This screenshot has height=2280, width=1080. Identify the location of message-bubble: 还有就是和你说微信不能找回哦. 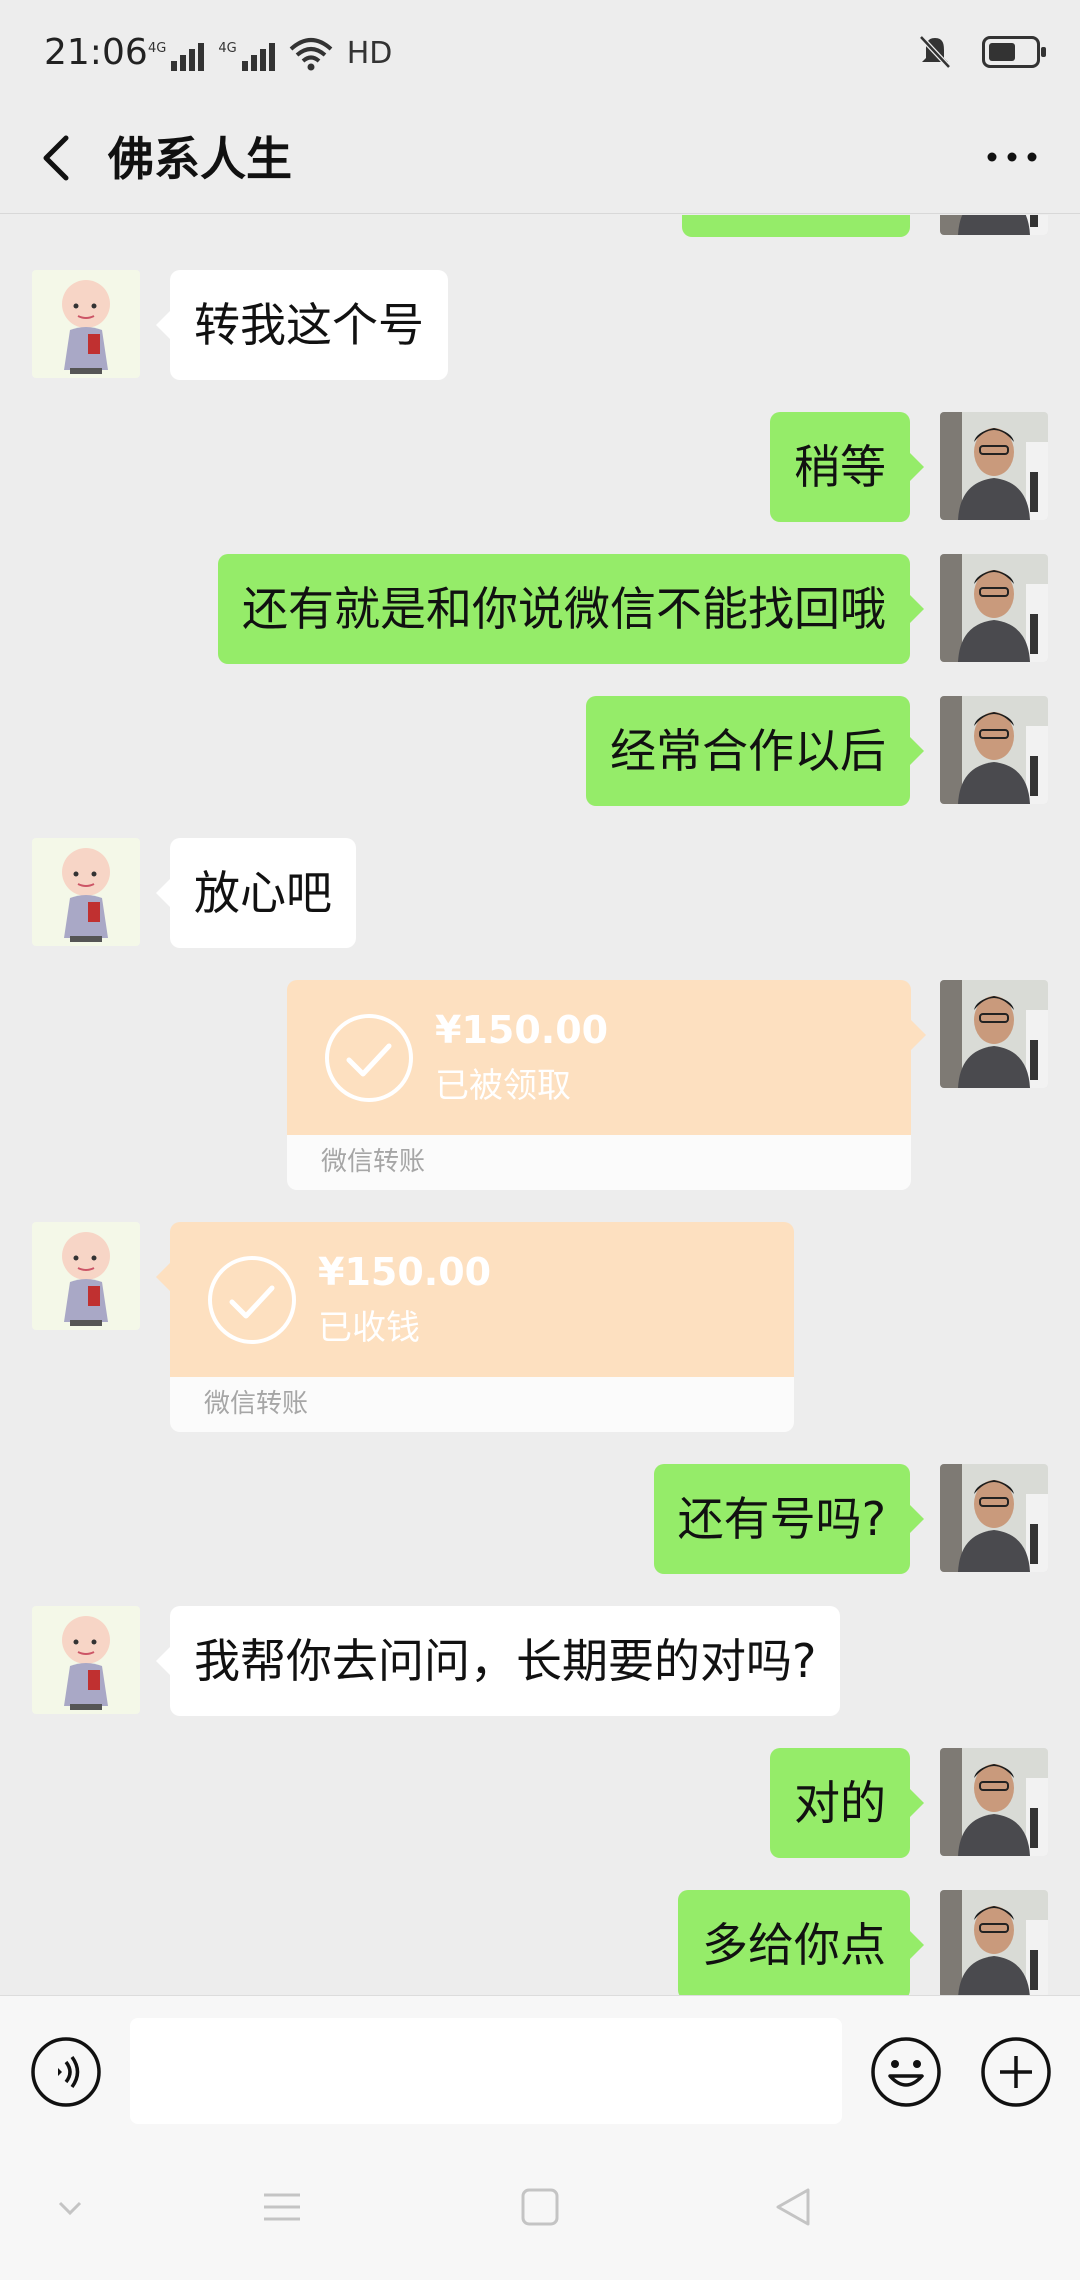
(571, 609).